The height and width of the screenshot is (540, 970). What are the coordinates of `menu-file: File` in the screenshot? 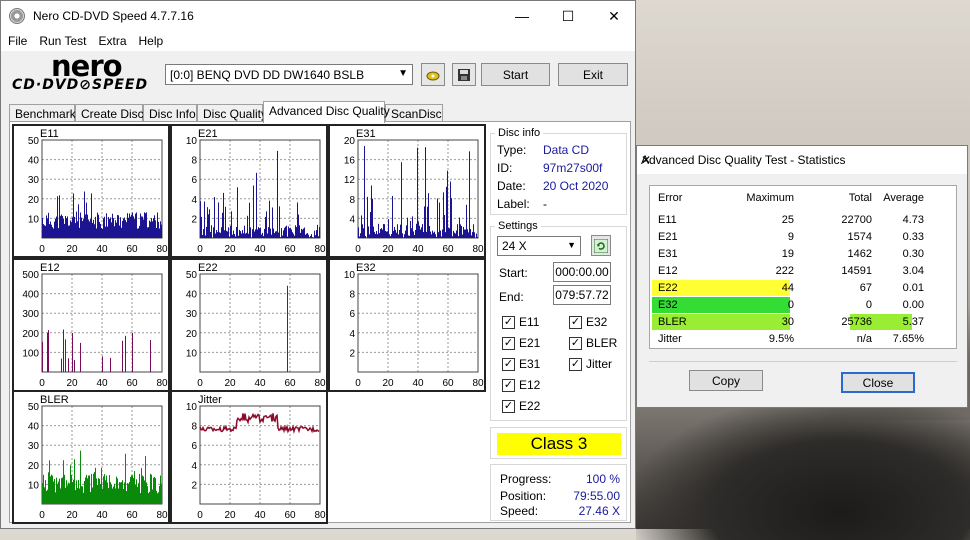 It's located at (16, 39).